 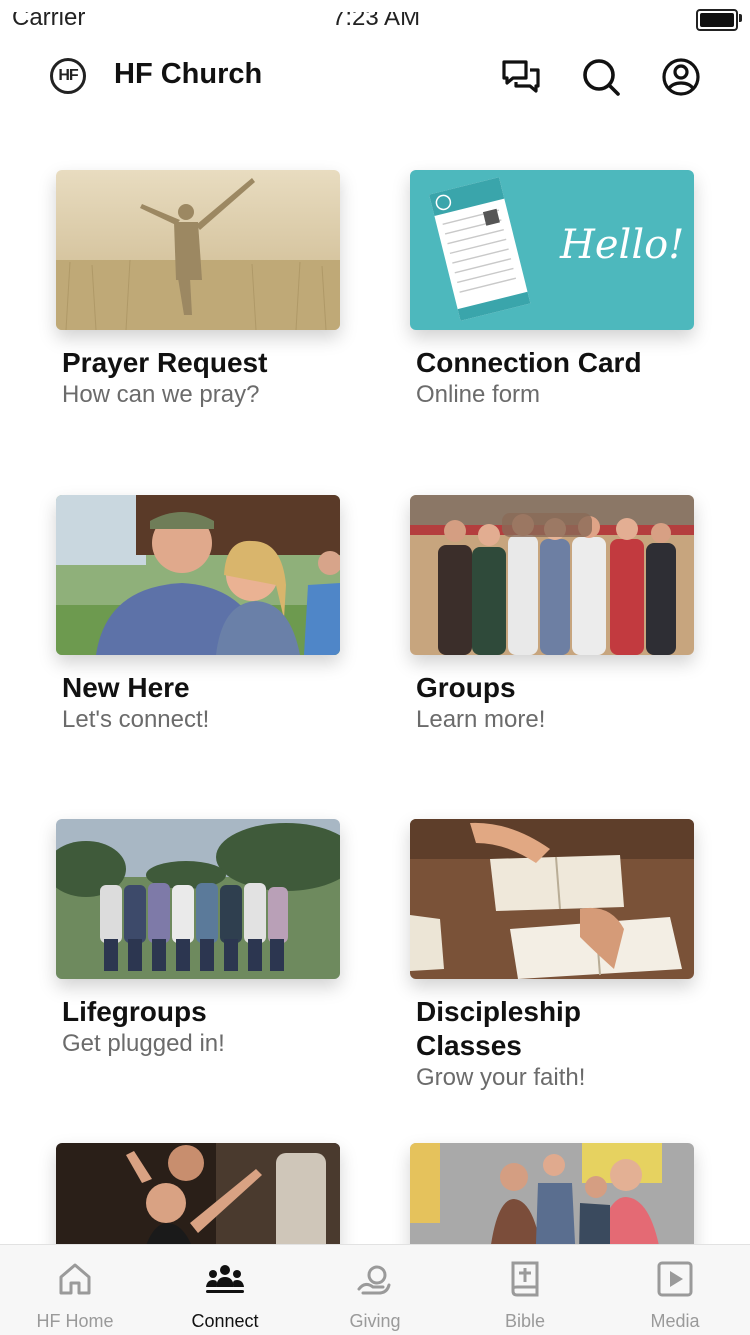 I want to click on tab-hf-home: HF Home, so click(x=75, y=1290).